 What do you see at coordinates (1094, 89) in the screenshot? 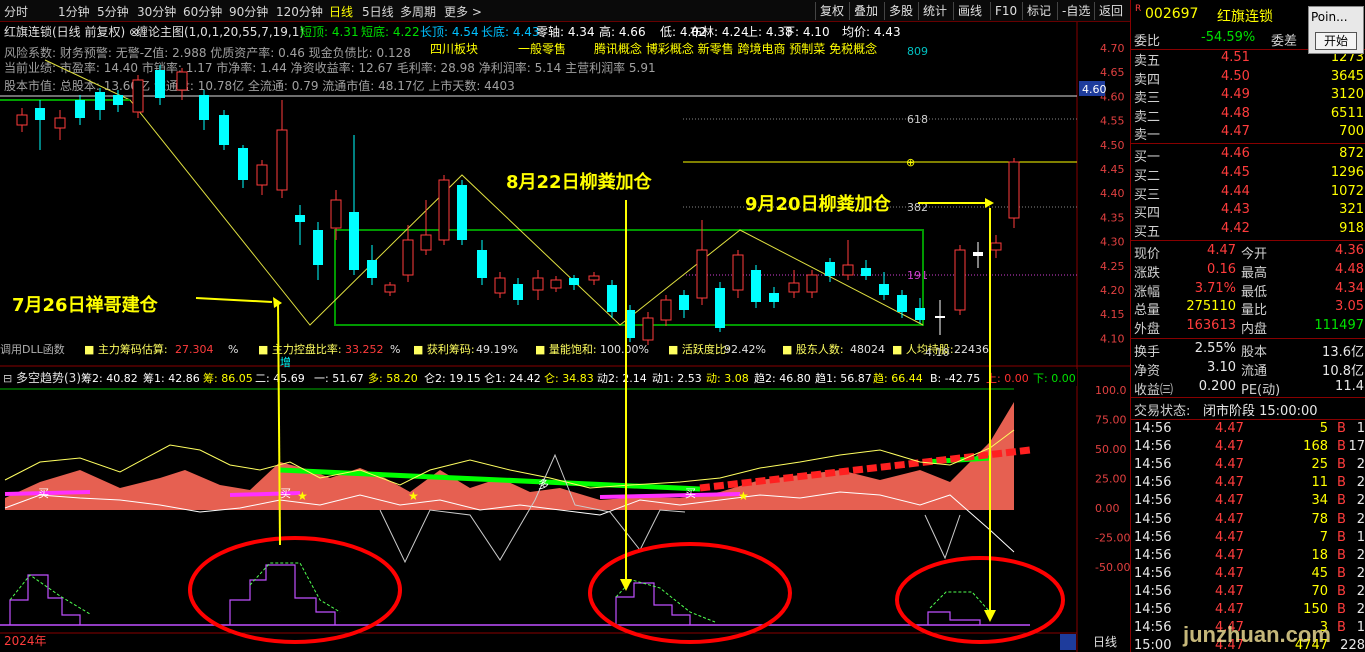
I see `current-price-tag-label: 4.60` at bounding box center [1094, 89].